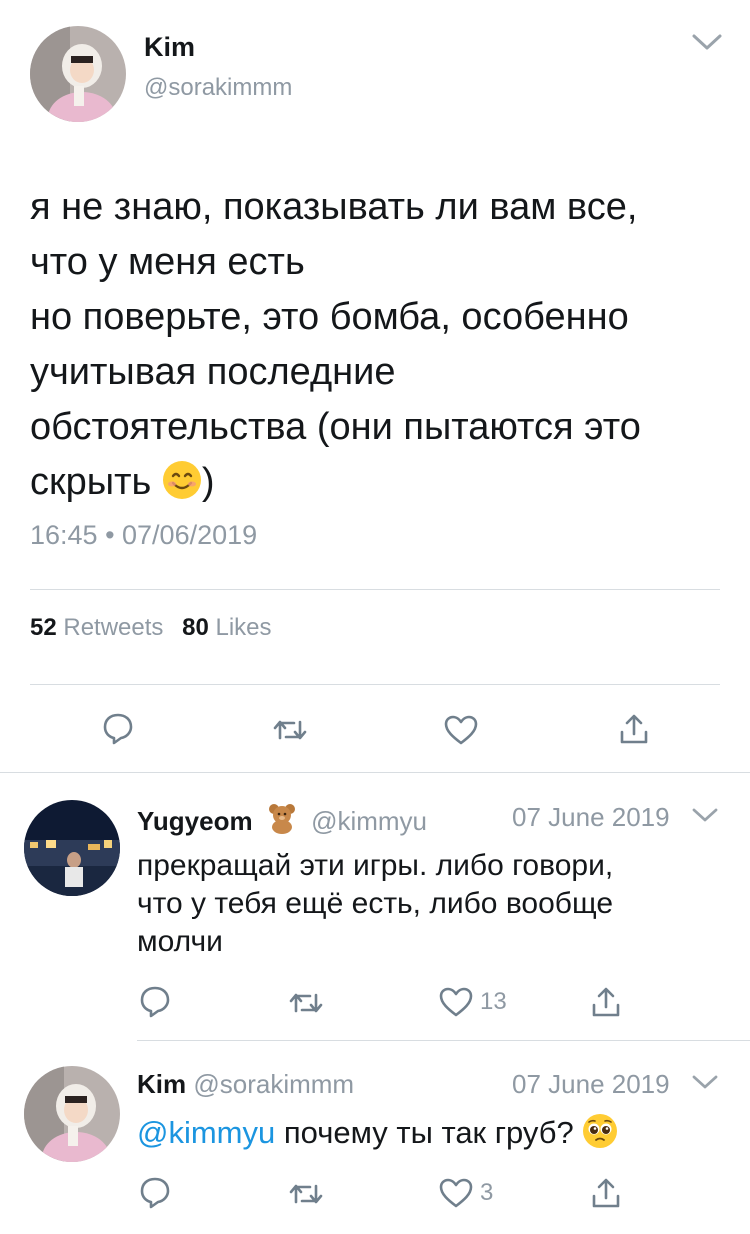 The image size is (750, 1234). I want to click on smiling-face-emoji, so click(182, 488).